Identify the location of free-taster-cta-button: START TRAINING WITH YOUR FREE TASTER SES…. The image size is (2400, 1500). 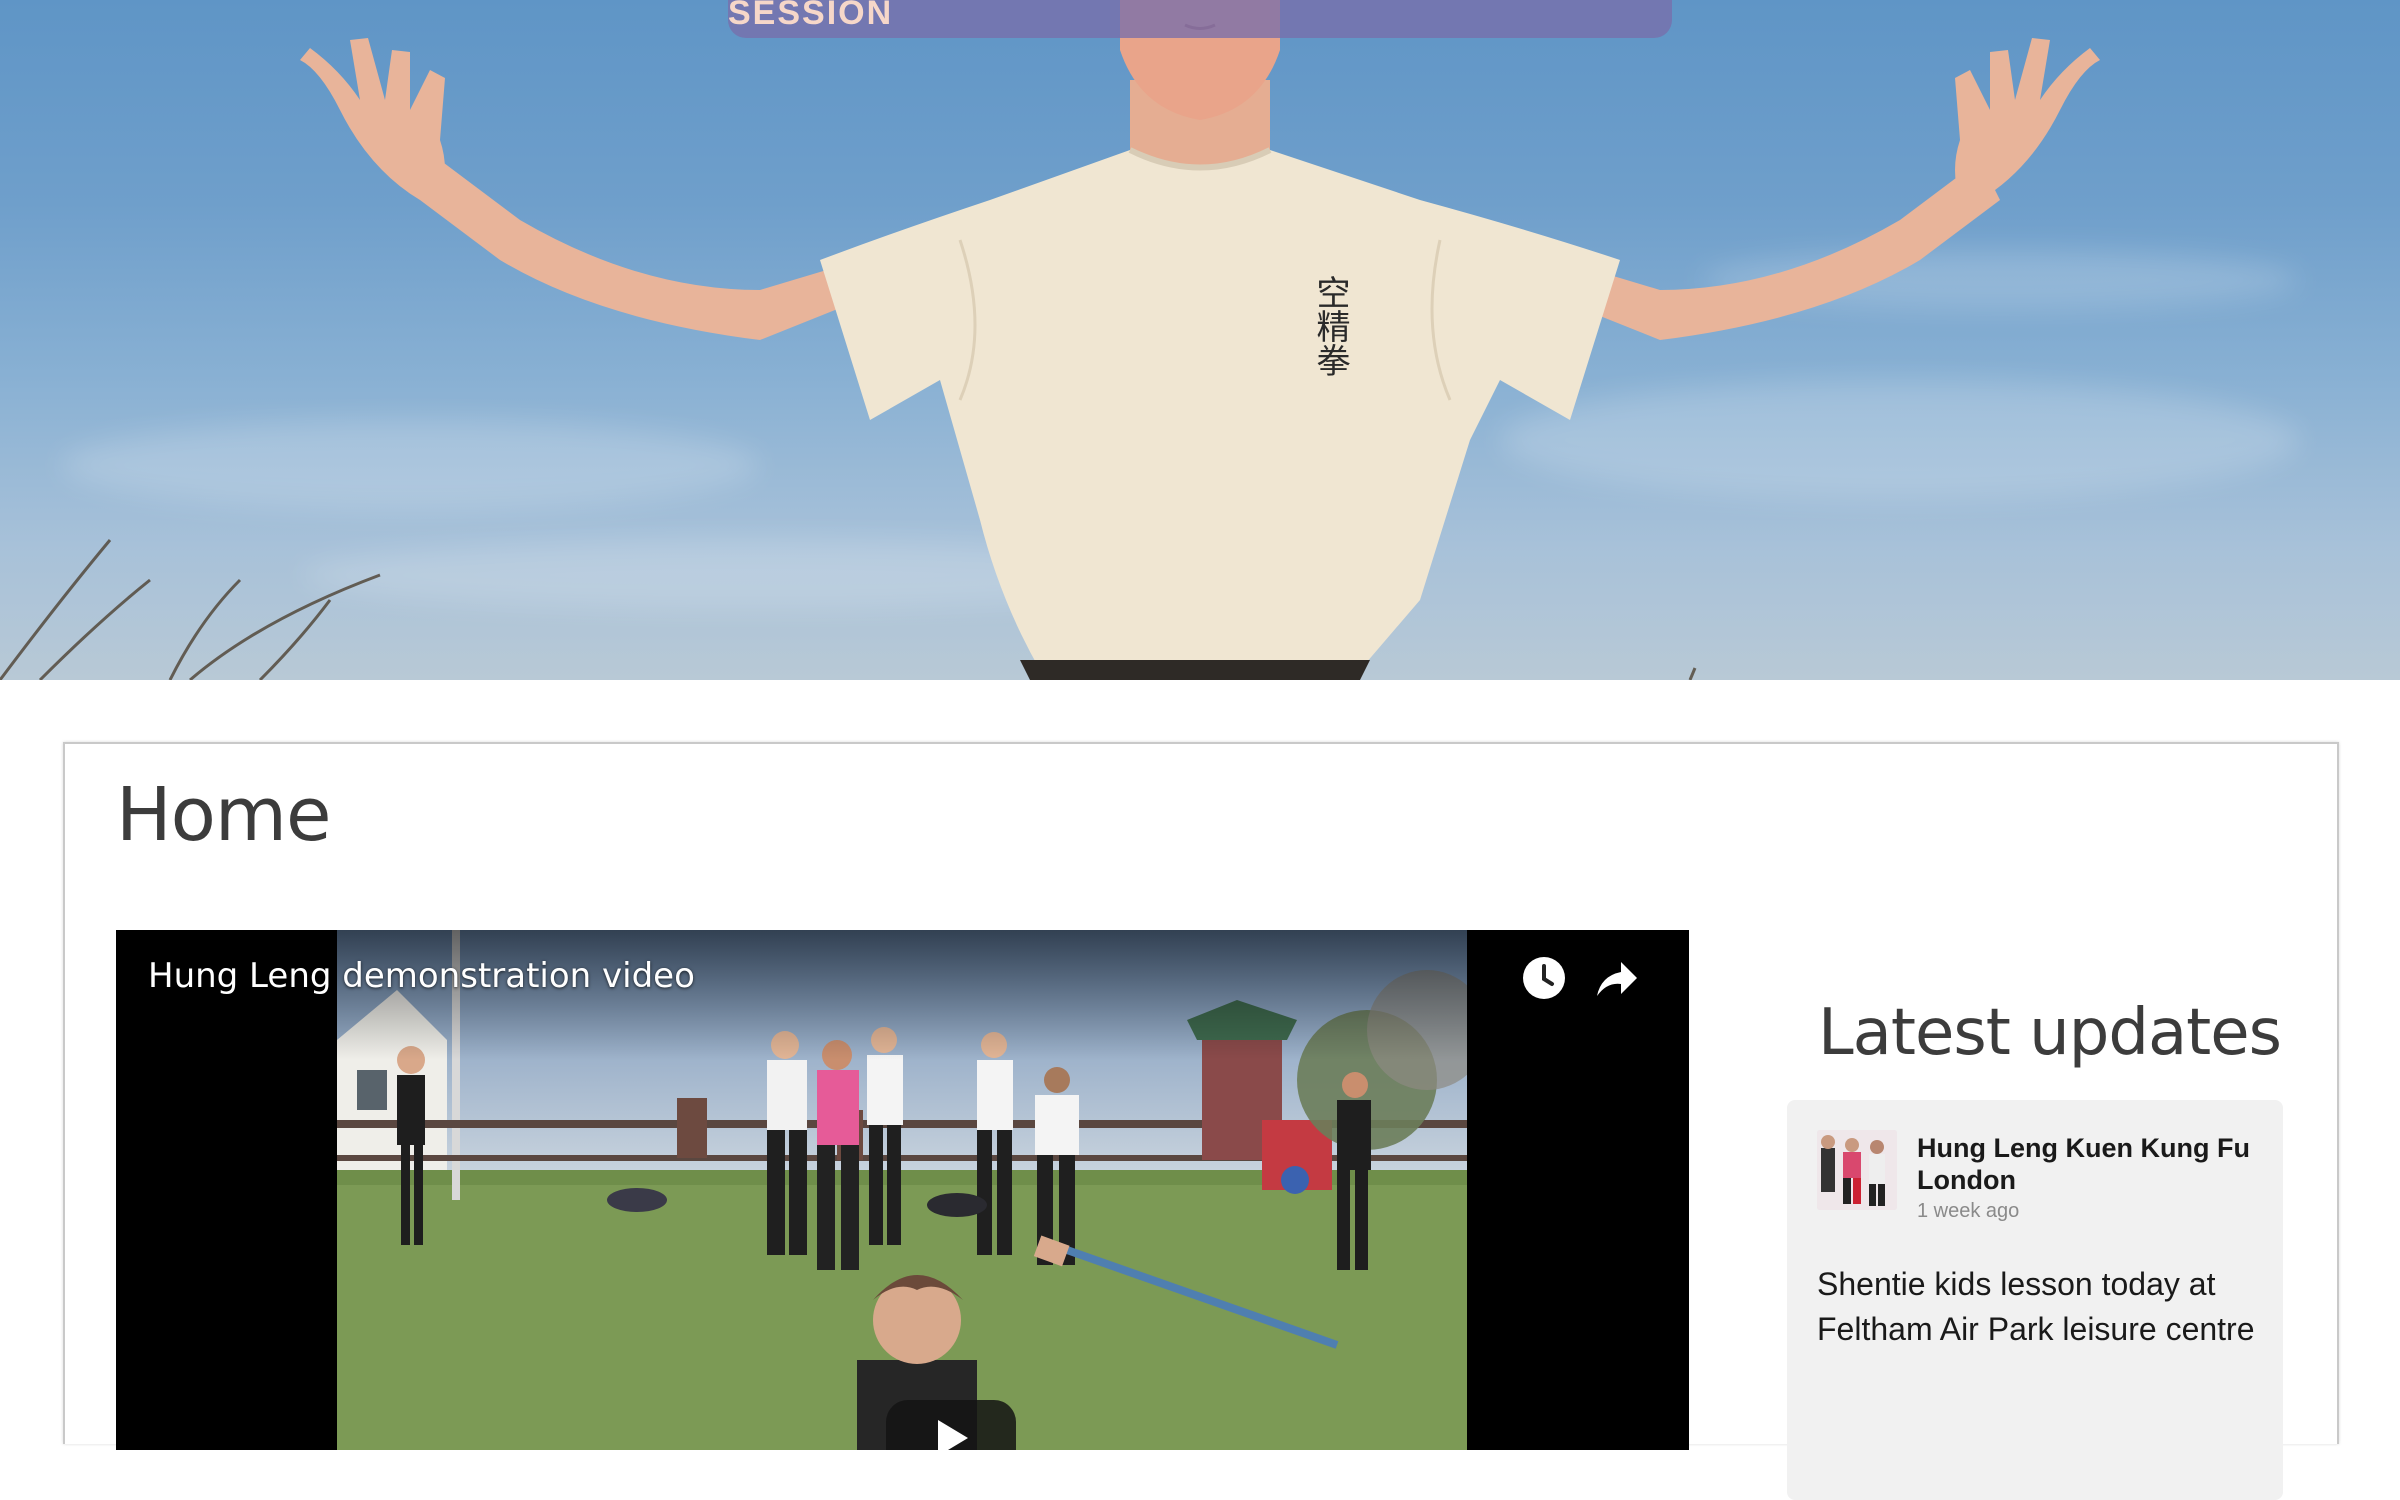
(1200, 19).